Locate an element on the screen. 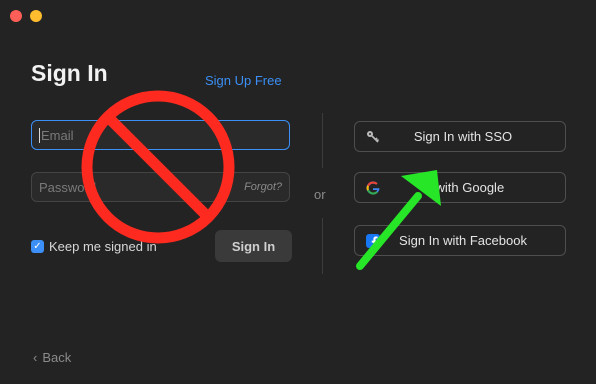  email-placeholder: Email is located at coordinates (57, 135).